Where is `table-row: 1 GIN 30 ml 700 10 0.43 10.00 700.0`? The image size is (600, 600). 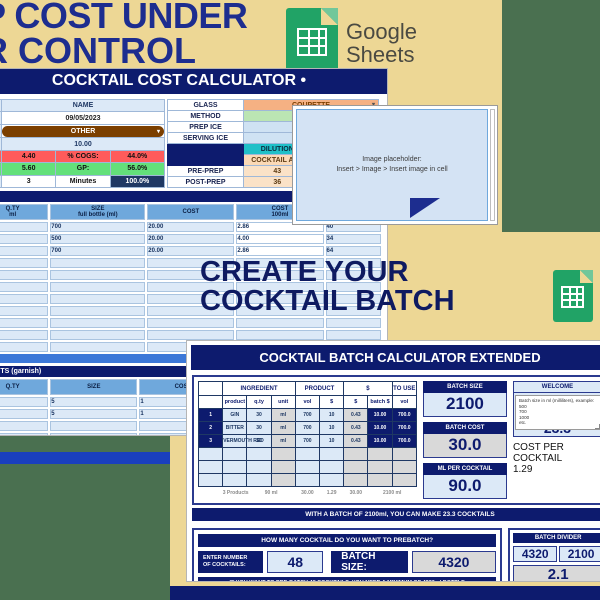
table-row: 1 GIN 30 ml 700 10 0.43 10.00 700.0 is located at coordinates (307, 415).